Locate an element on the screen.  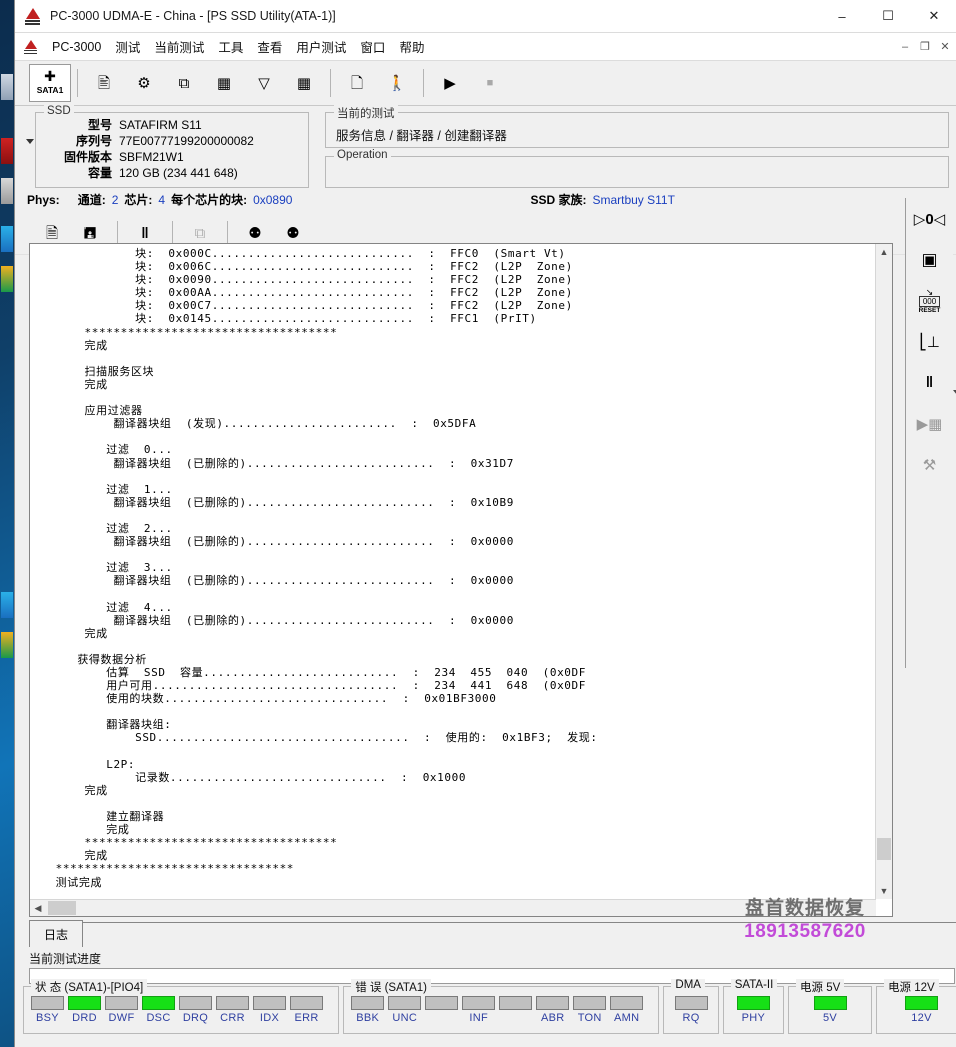
led-bsy: BSY is located at coordinates (47, 1010).